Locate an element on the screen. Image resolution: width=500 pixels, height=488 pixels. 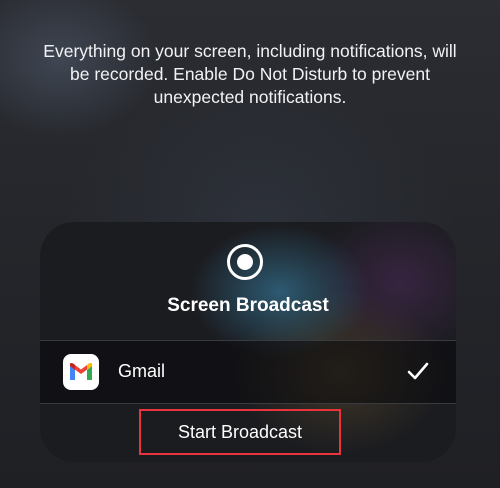
record-icon is located at coordinates (245, 262).